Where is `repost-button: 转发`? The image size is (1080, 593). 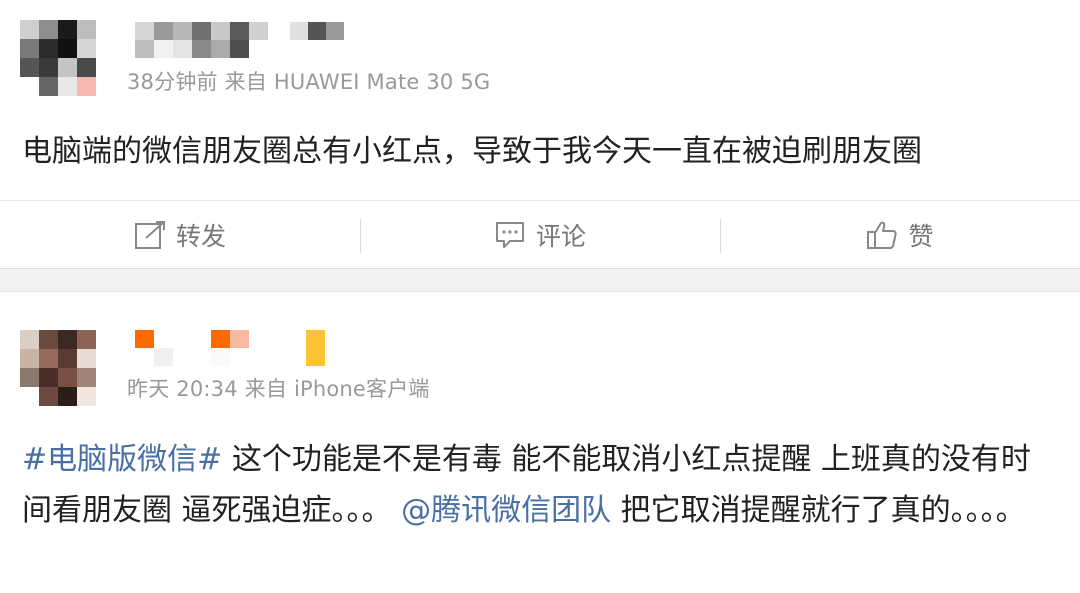
repost-button: 转发 is located at coordinates (180, 235).